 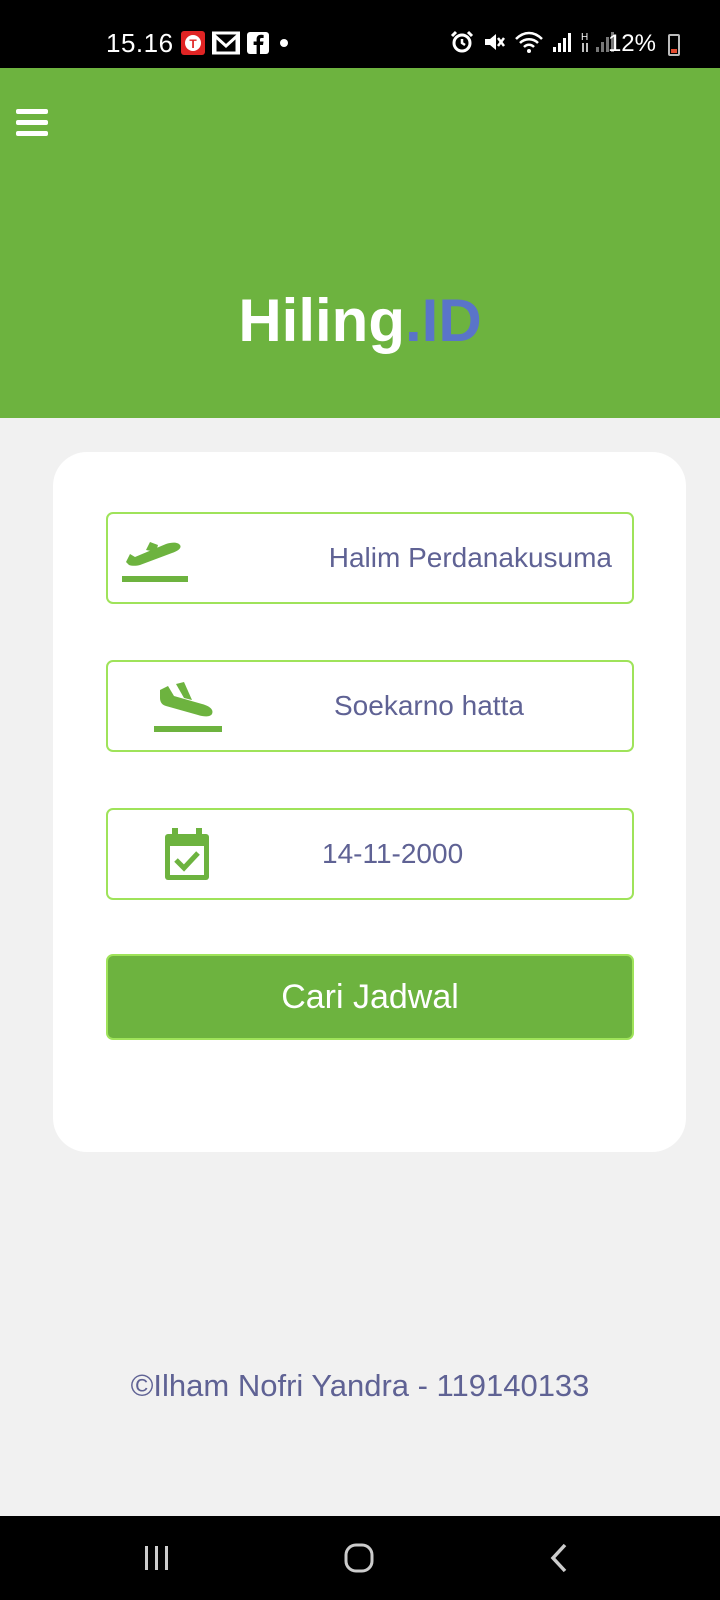 I want to click on plane-landing-icon, so click(x=188, y=707).